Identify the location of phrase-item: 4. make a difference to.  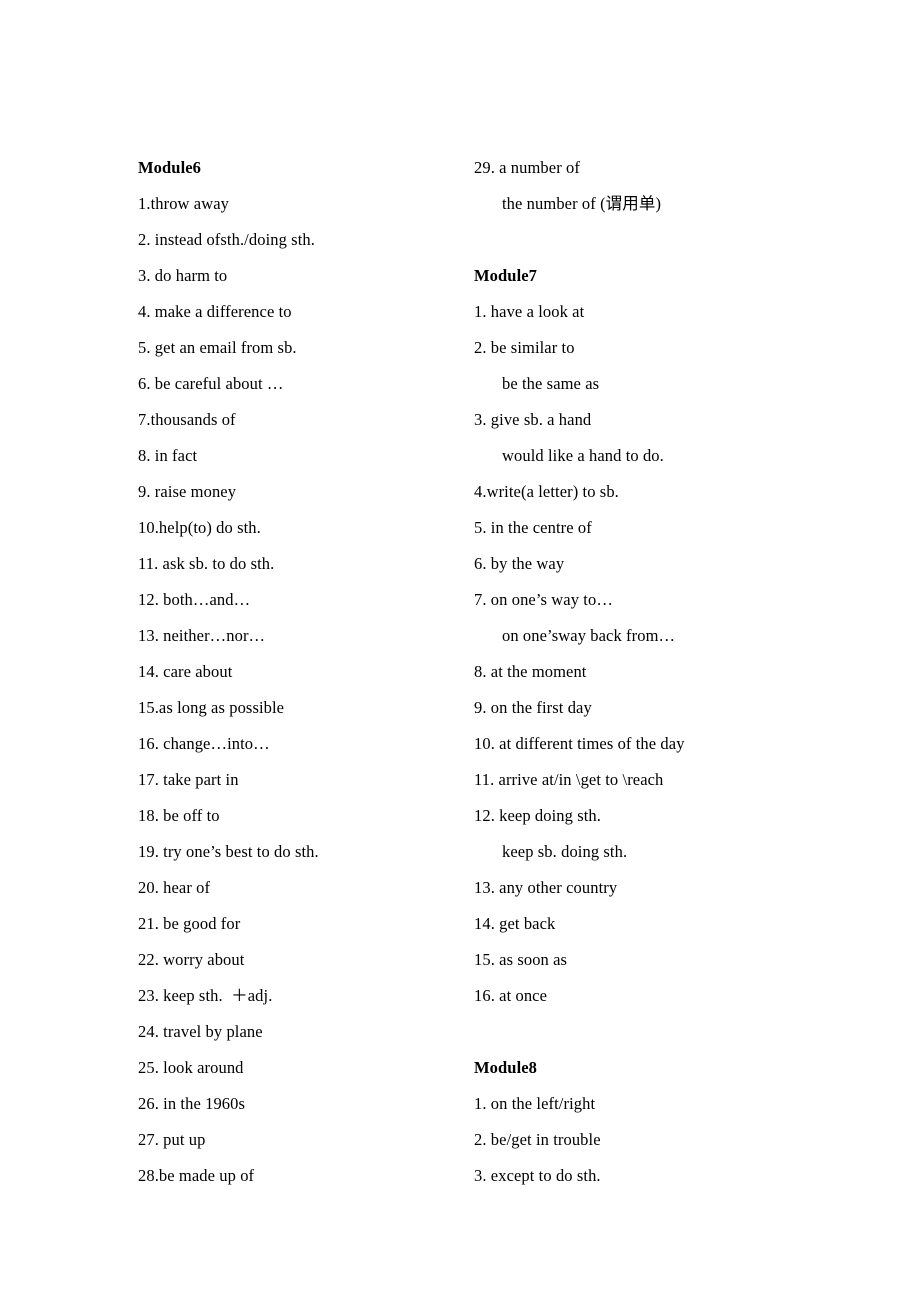
(215, 311).